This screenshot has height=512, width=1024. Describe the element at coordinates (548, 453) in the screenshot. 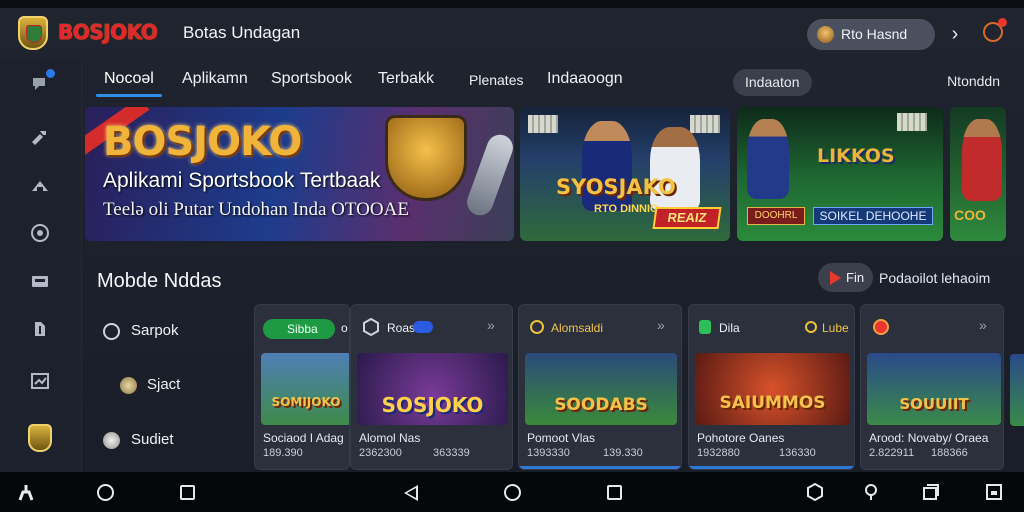

I see `game-stat-primary: 1393330` at that location.